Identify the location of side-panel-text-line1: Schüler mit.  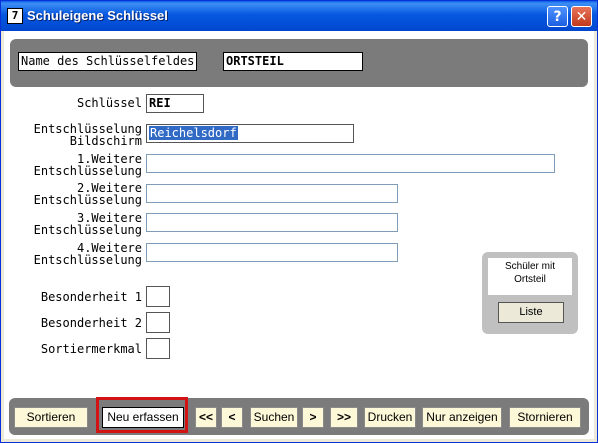
(529, 266).